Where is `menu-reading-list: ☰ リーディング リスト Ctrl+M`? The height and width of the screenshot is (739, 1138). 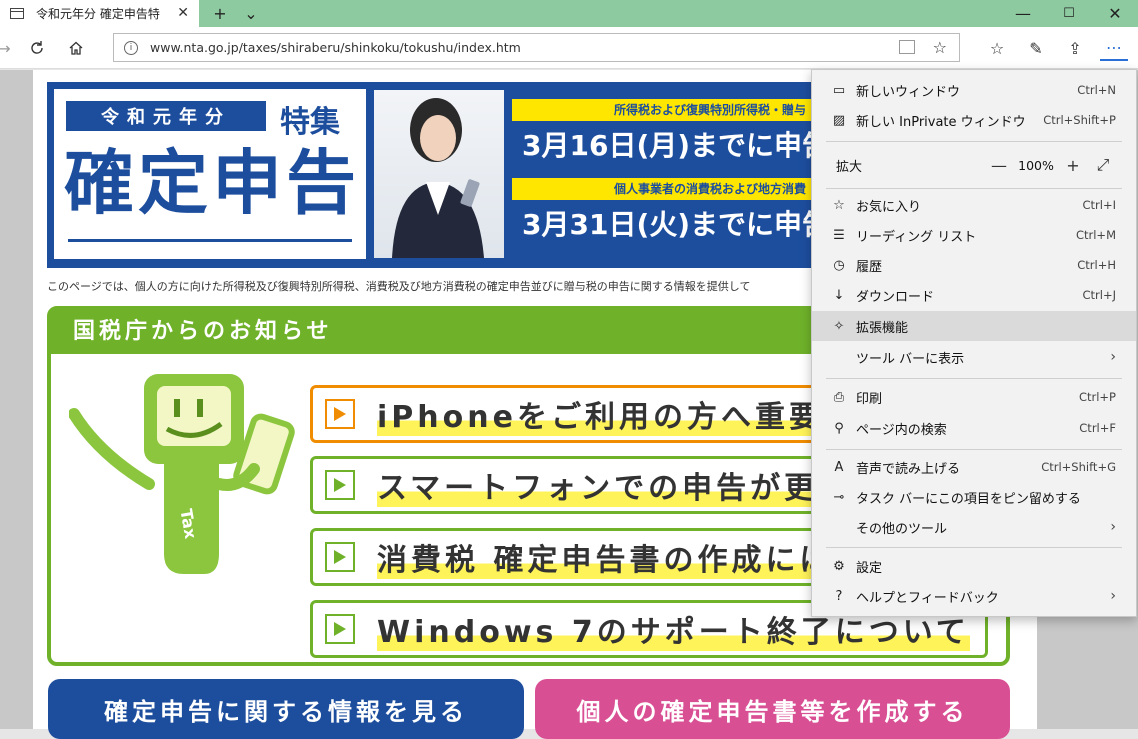
menu-reading-list: ☰ リーディング リスト Ctrl+M is located at coordinates (974, 235).